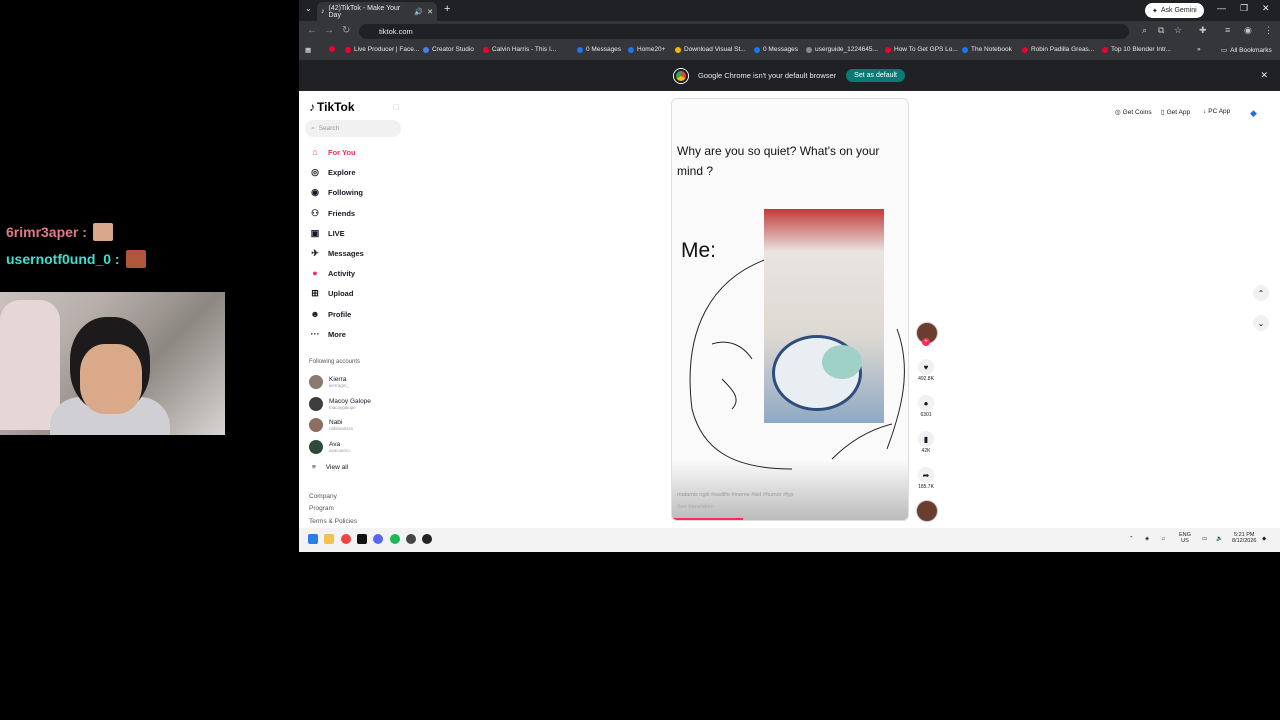  What do you see at coordinates (1133, 112) in the screenshot?
I see `get-coins-link: ◎ Get Coins` at bounding box center [1133, 112].